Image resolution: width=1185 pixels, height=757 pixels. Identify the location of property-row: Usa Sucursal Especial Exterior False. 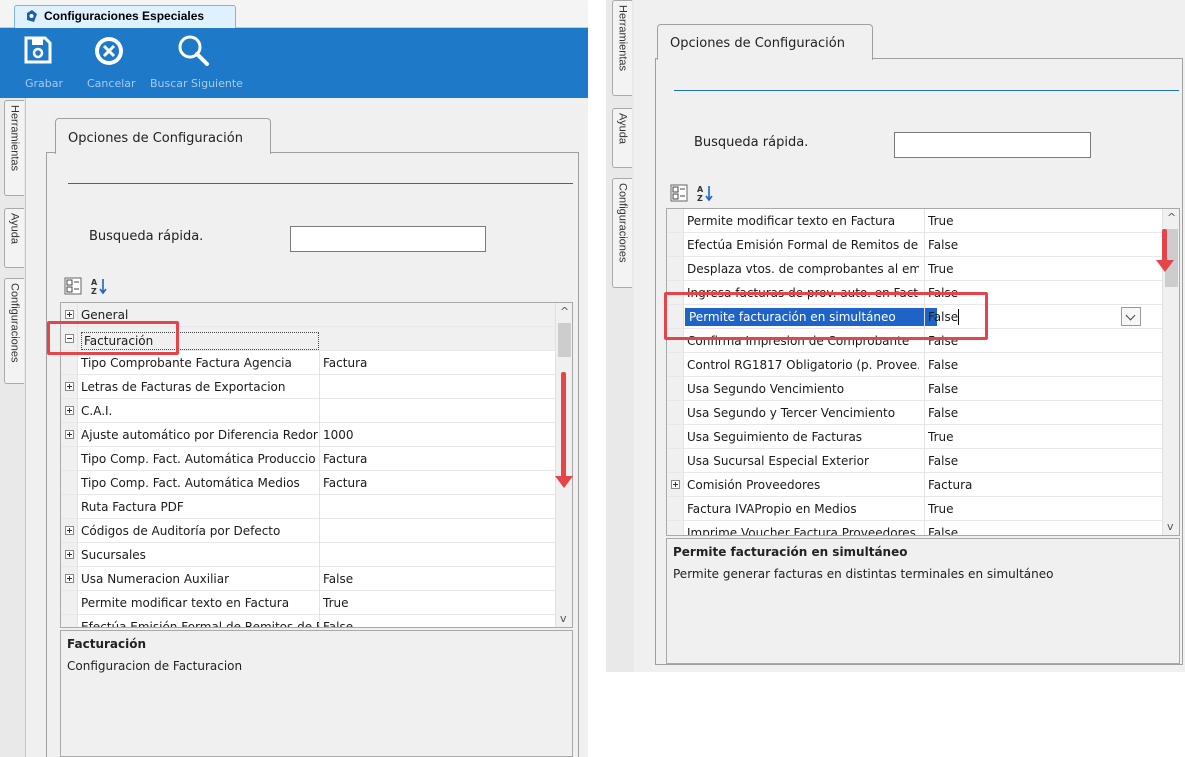
(915, 461).